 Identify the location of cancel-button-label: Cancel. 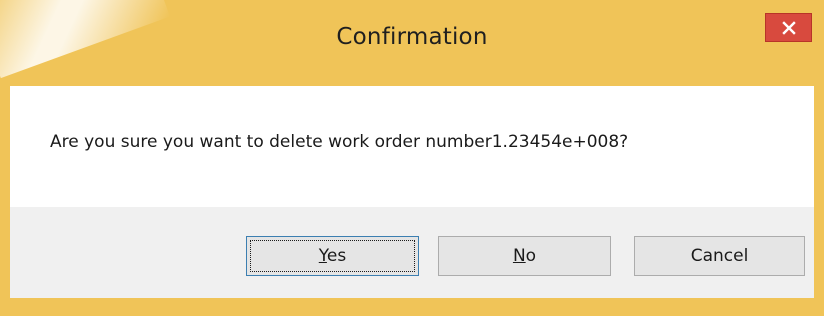
(719, 256).